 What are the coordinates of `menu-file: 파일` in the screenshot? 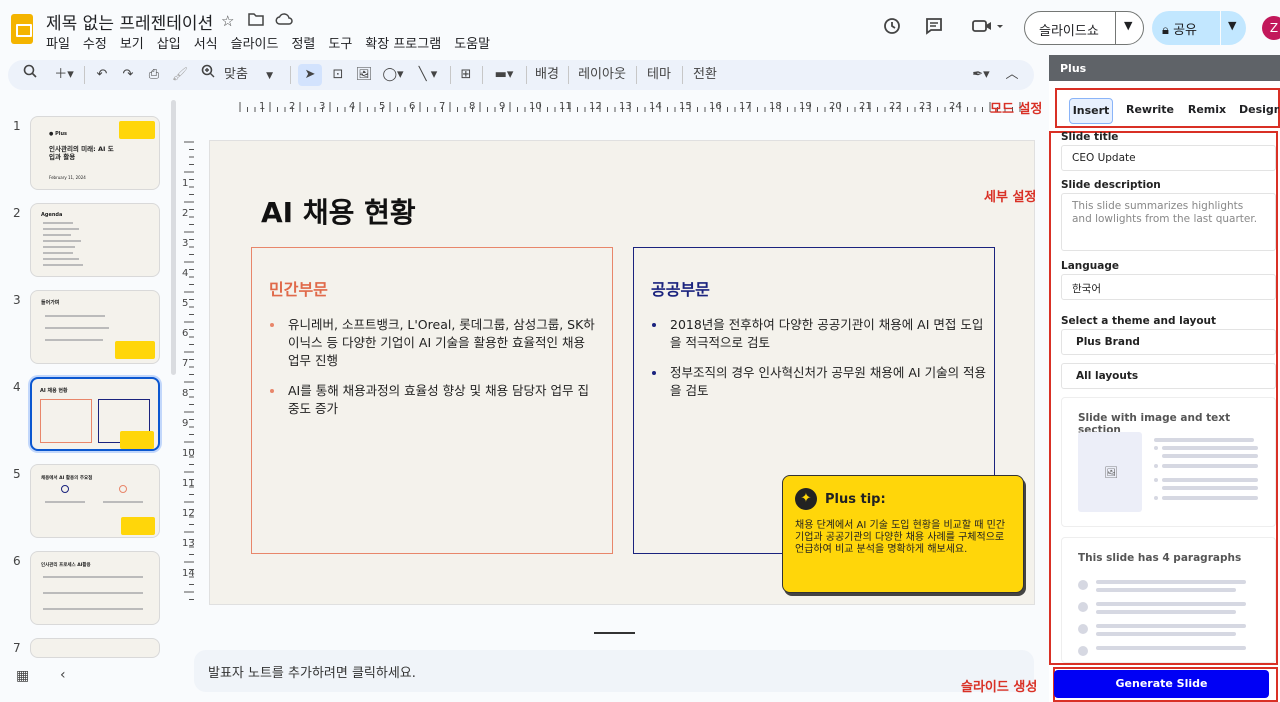 It's located at (58, 42).